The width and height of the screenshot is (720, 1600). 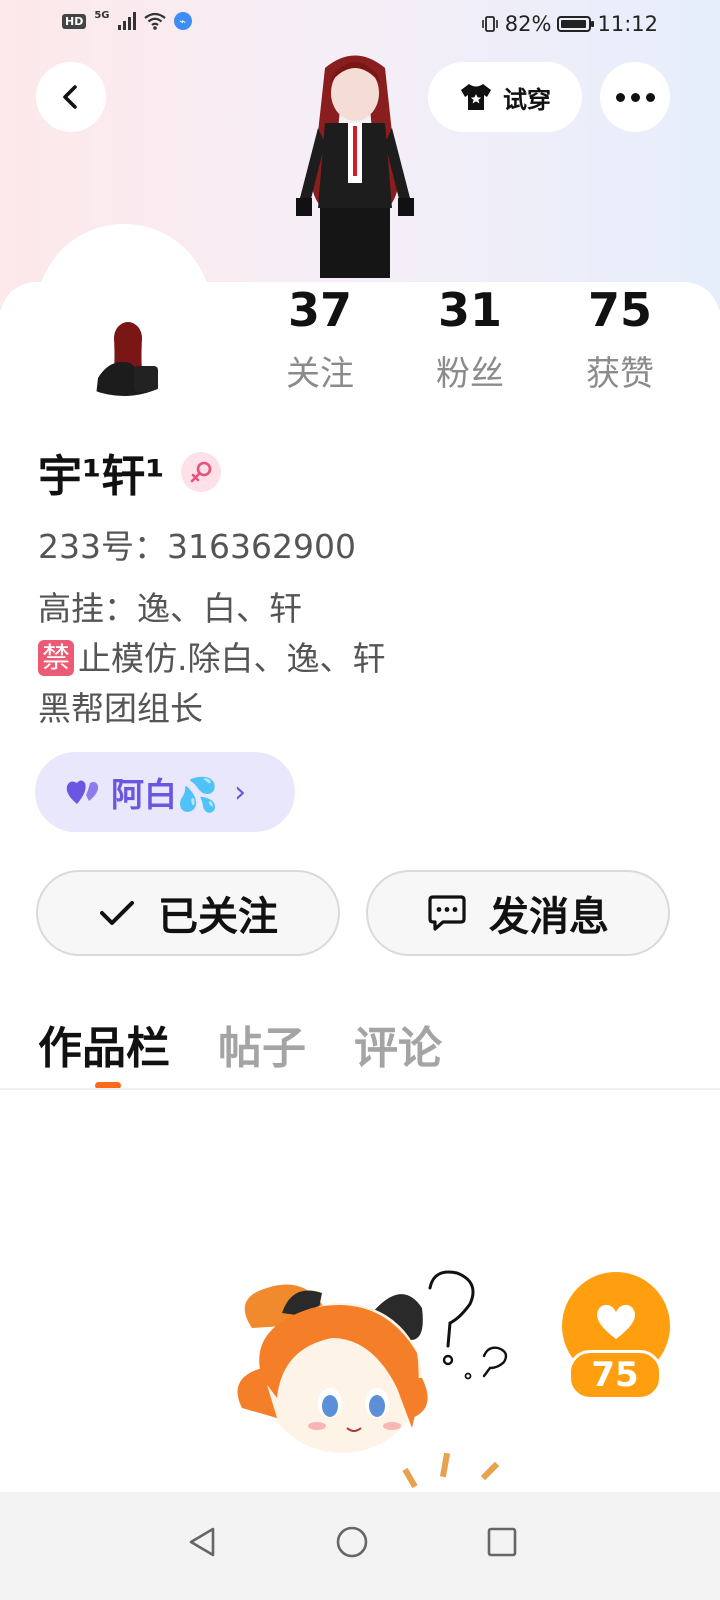 I want to click on tab-comments: 评论, so click(x=398, y=1044).